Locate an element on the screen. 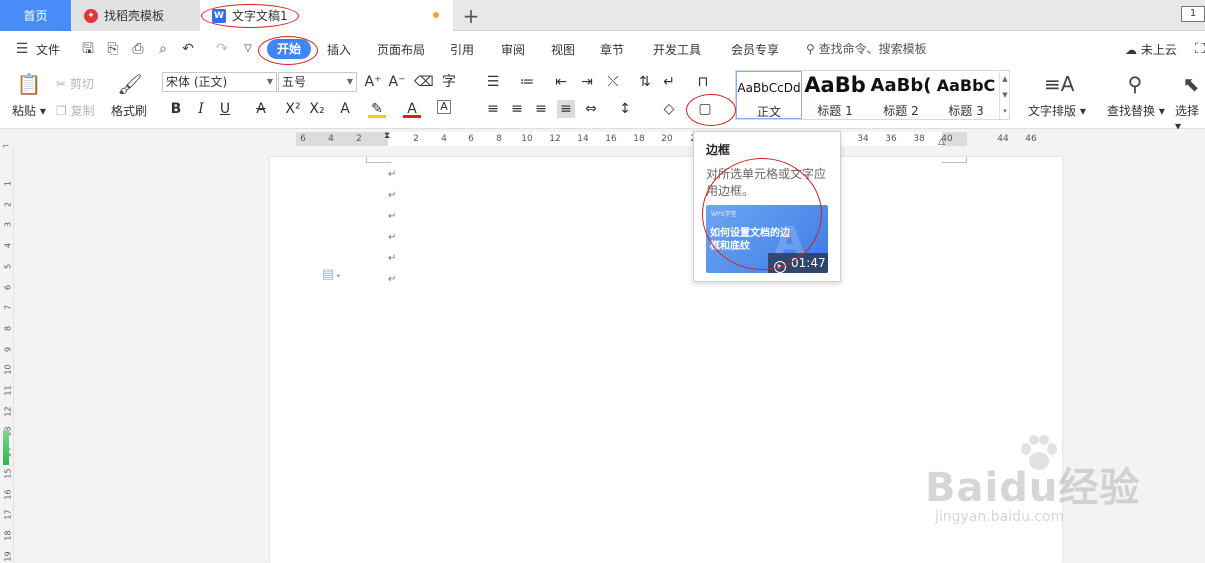  text-layout-button: 文字排版 ▾ is located at coordinates (1057, 110).